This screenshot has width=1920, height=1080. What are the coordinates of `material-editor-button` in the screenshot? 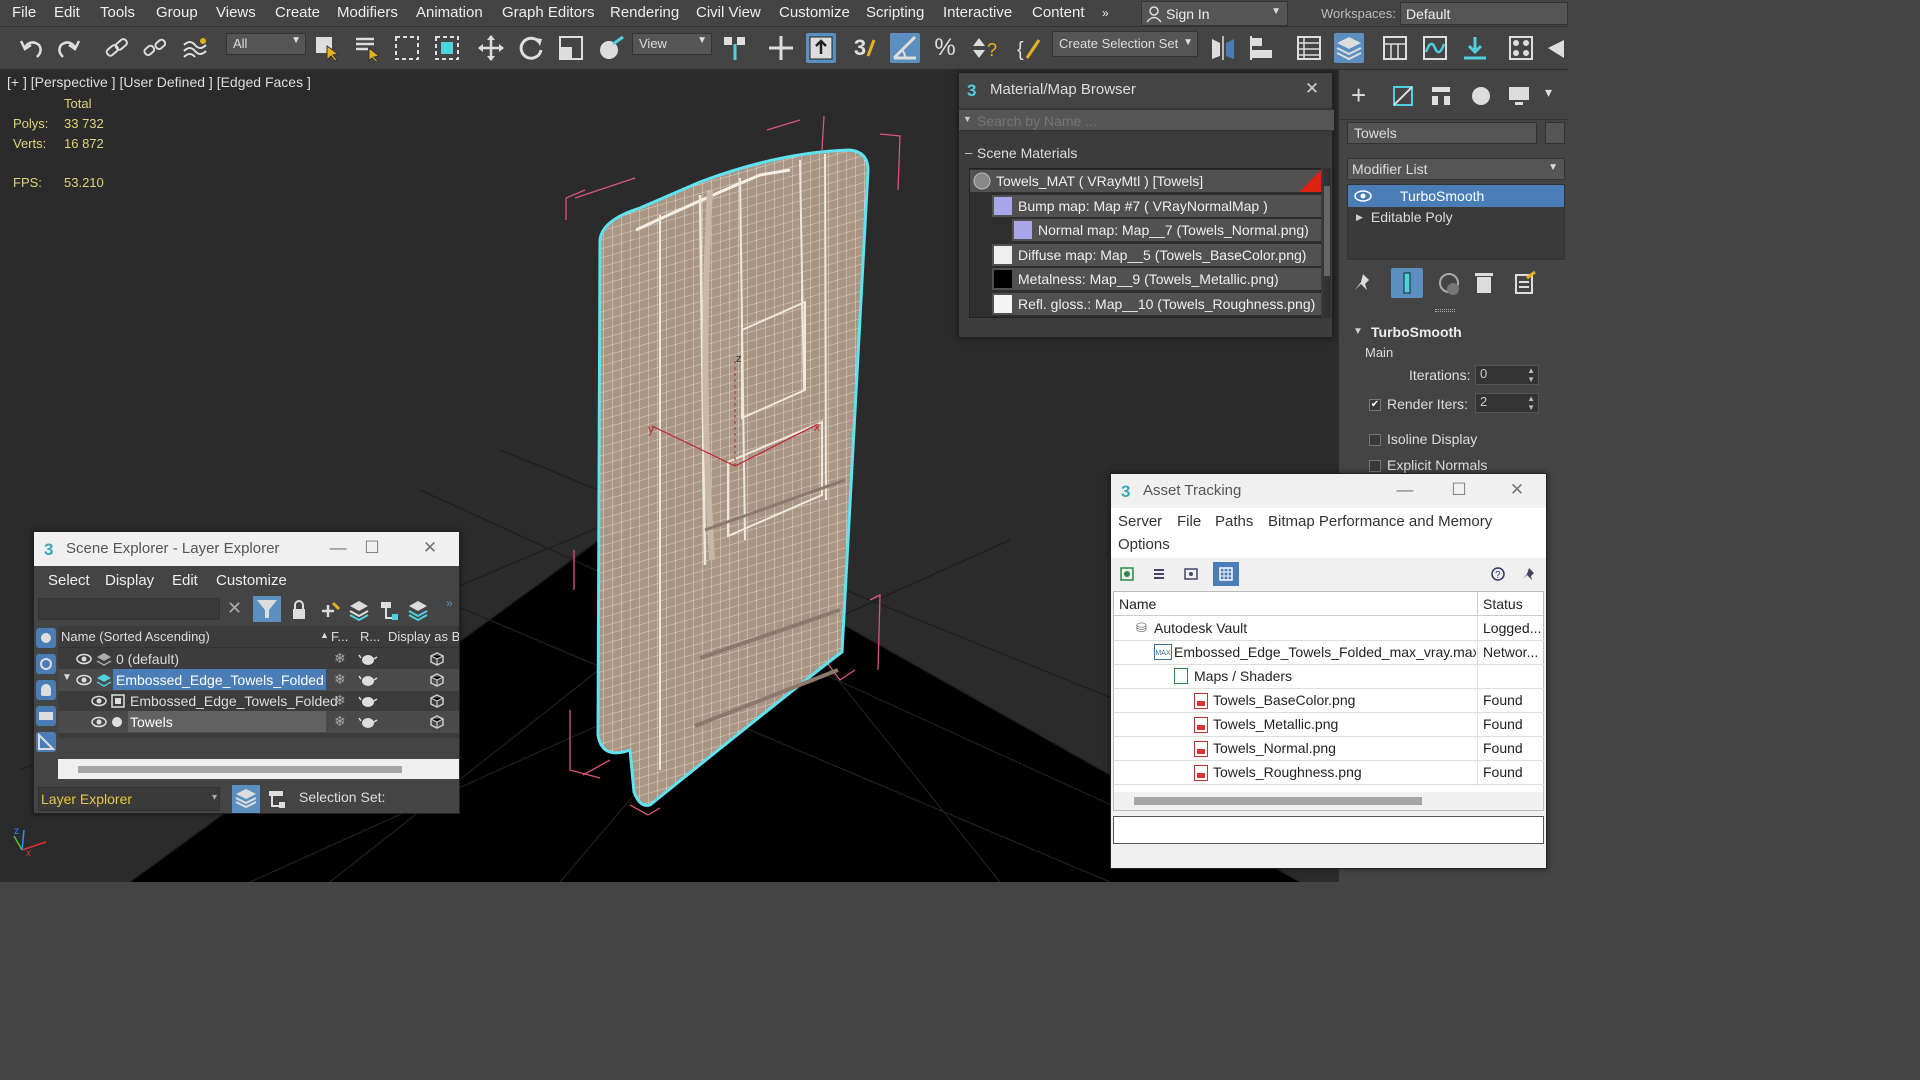 It's located at (1521, 48).